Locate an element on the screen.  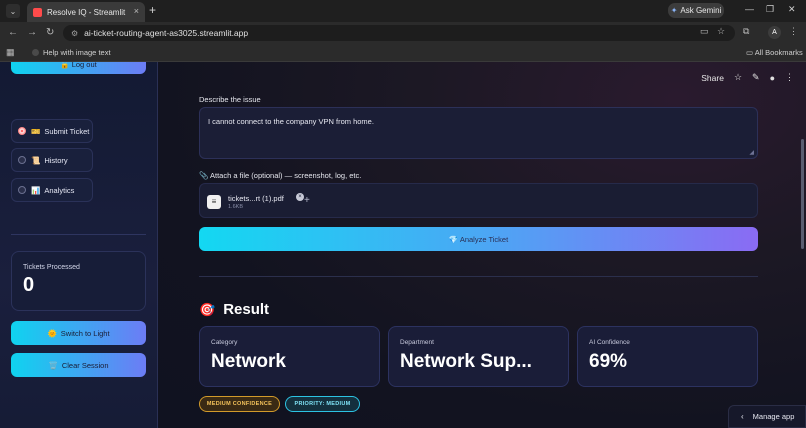
sidebar-item-analytics: 📊 Analytics is located at coordinates (52, 190).